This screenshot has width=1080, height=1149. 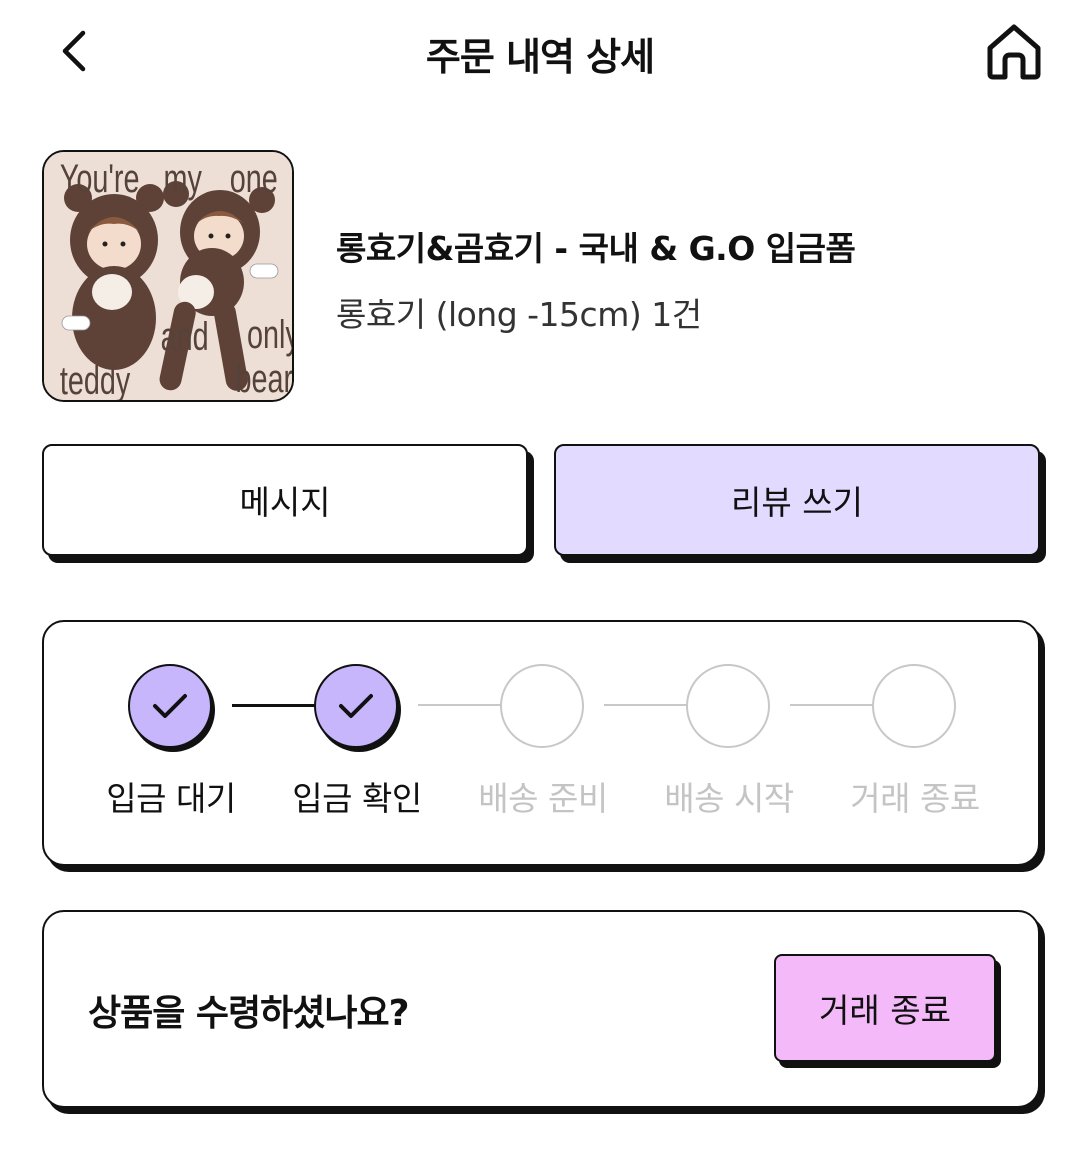 What do you see at coordinates (519, 314) in the screenshot?
I see `product-option: 롱효기 (long -15cm) 1건` at bounding box center [519, 314].